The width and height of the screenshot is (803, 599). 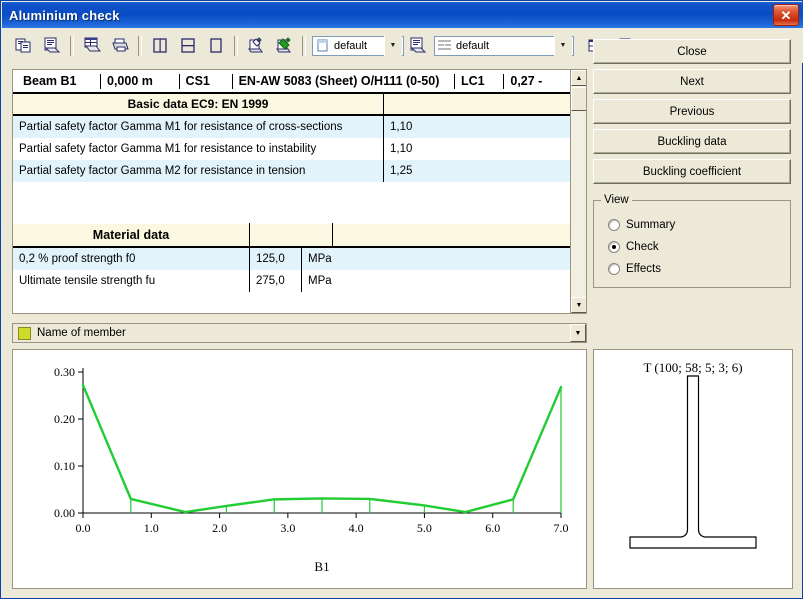 I want to click on close-button-label: Close, so click(x=692, y=51).